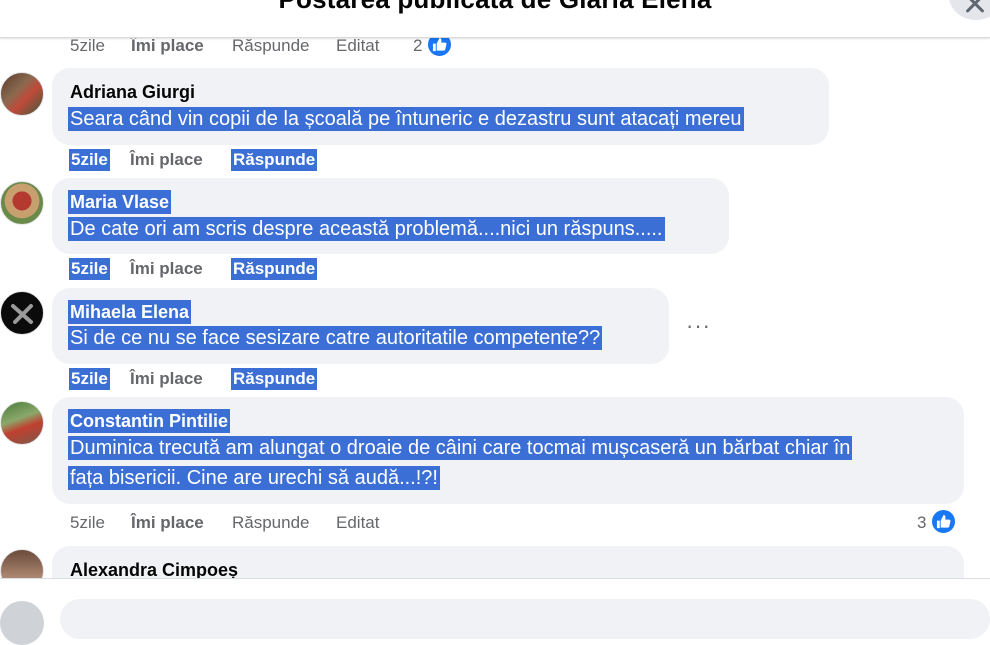 Image resolution: width=990 pixels, height=645 pixels. What do you see at coordinates (495, 7) in the screenshot?
I see `dialog-title: Postarea publicată de Glaria Elena` at bounding box center [495, 7].